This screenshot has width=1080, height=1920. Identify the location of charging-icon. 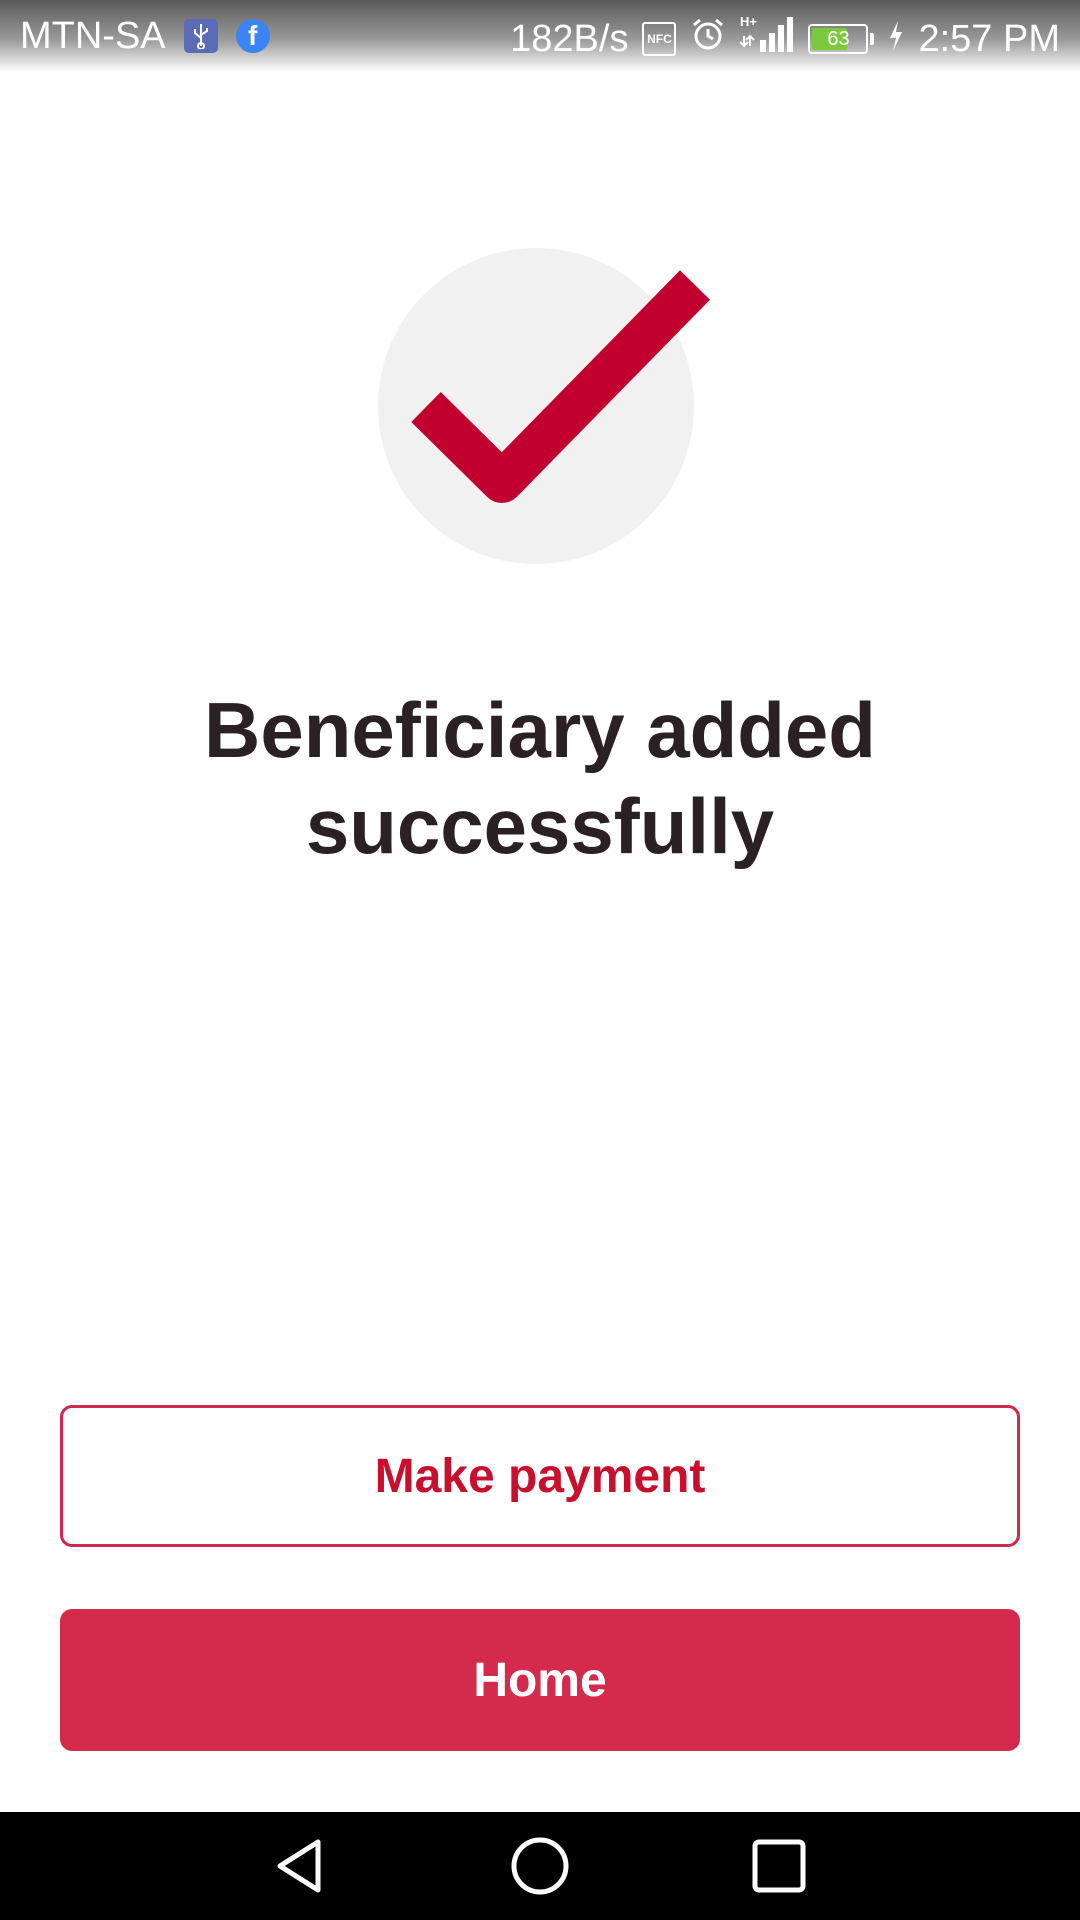
(896, 39).